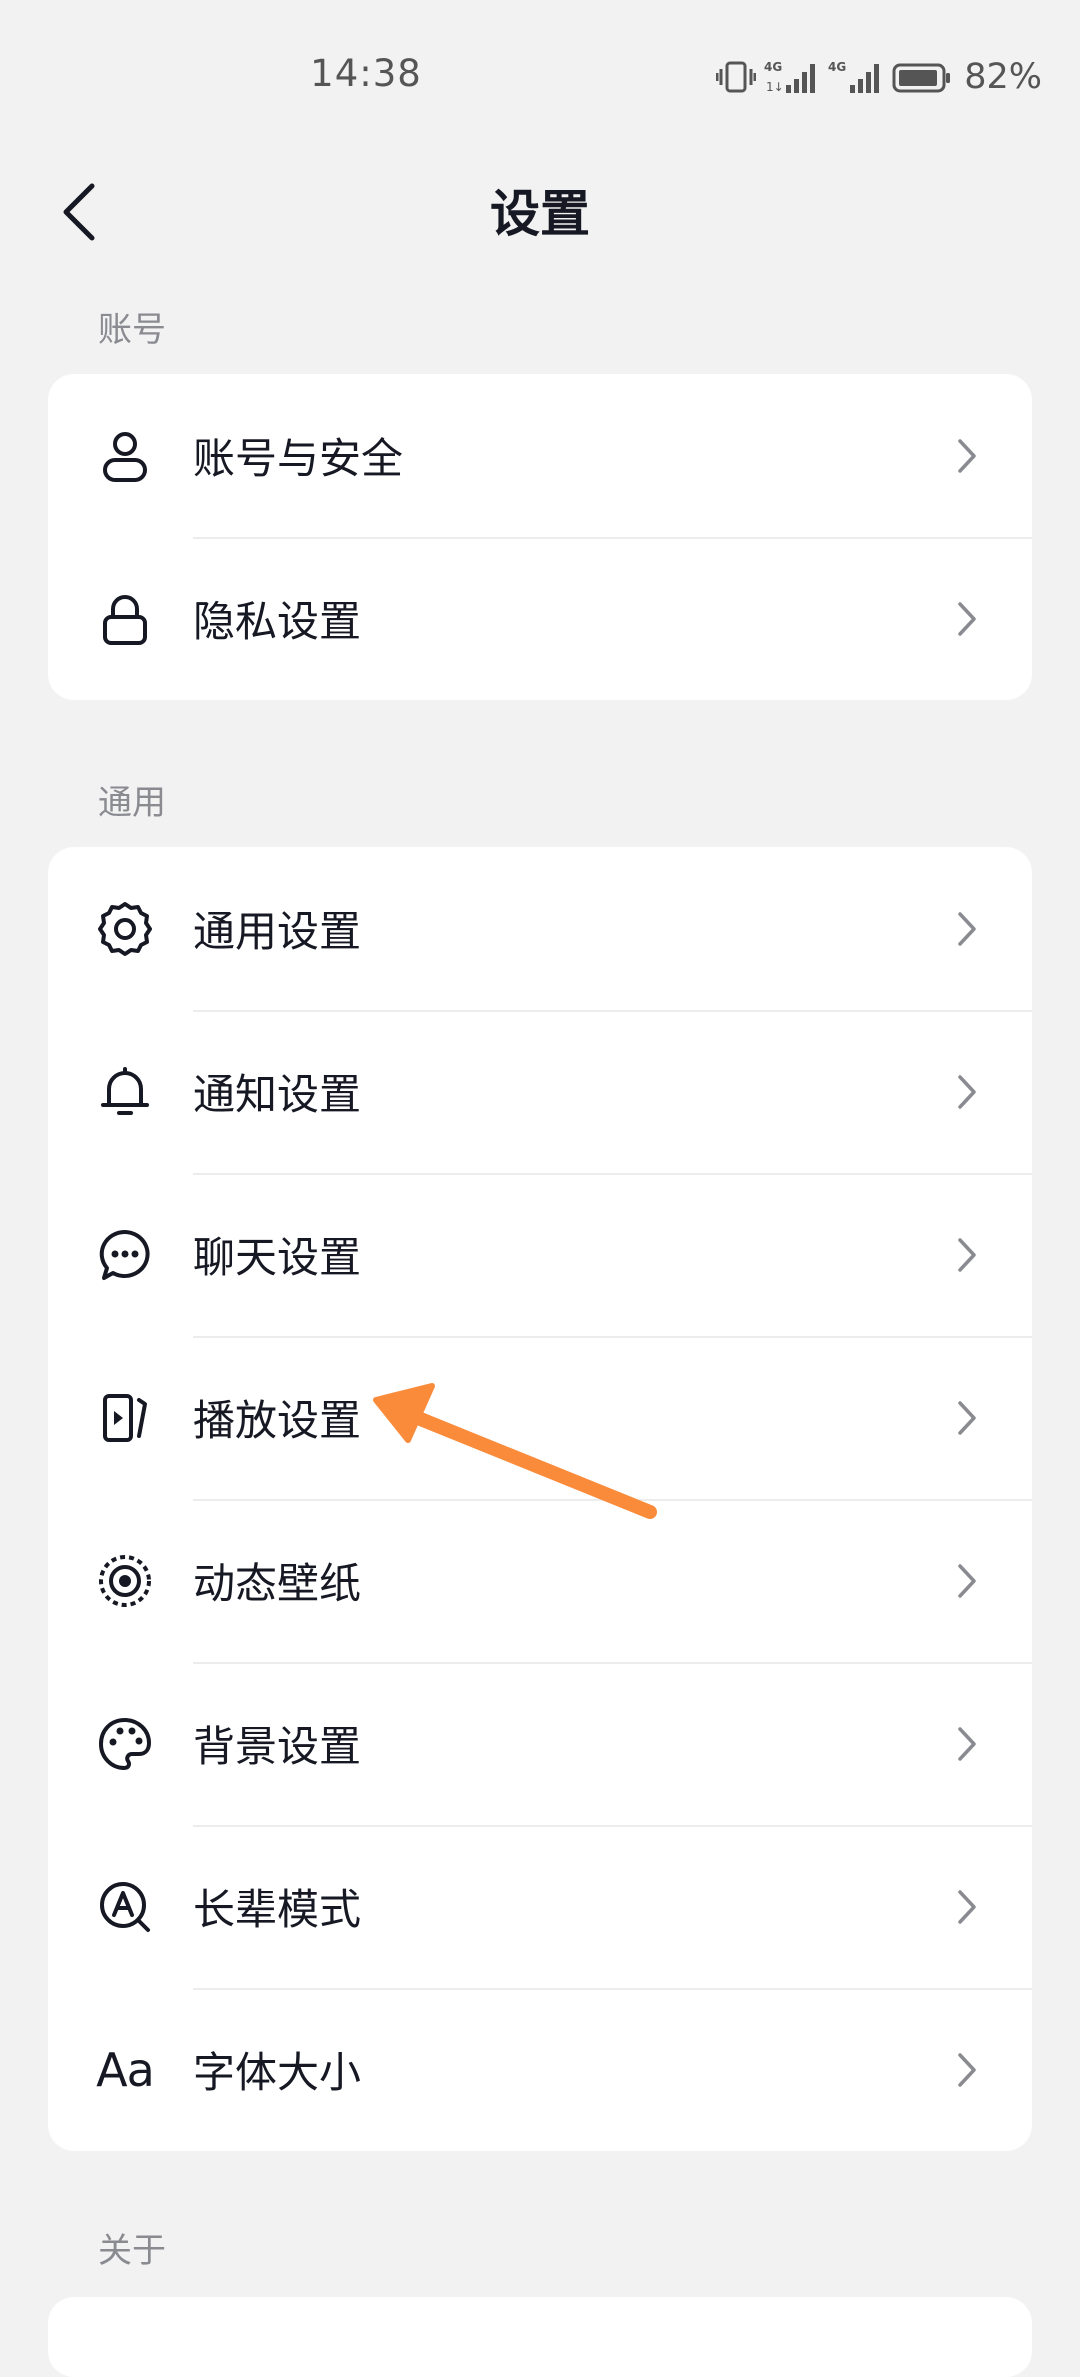 Image resolution: width=1080 pixels, height=2377 pixels. What do you see at coordinates (736, 77) in the screenshot?
I see `vibrate-icon` at bounding box center [736, 77].